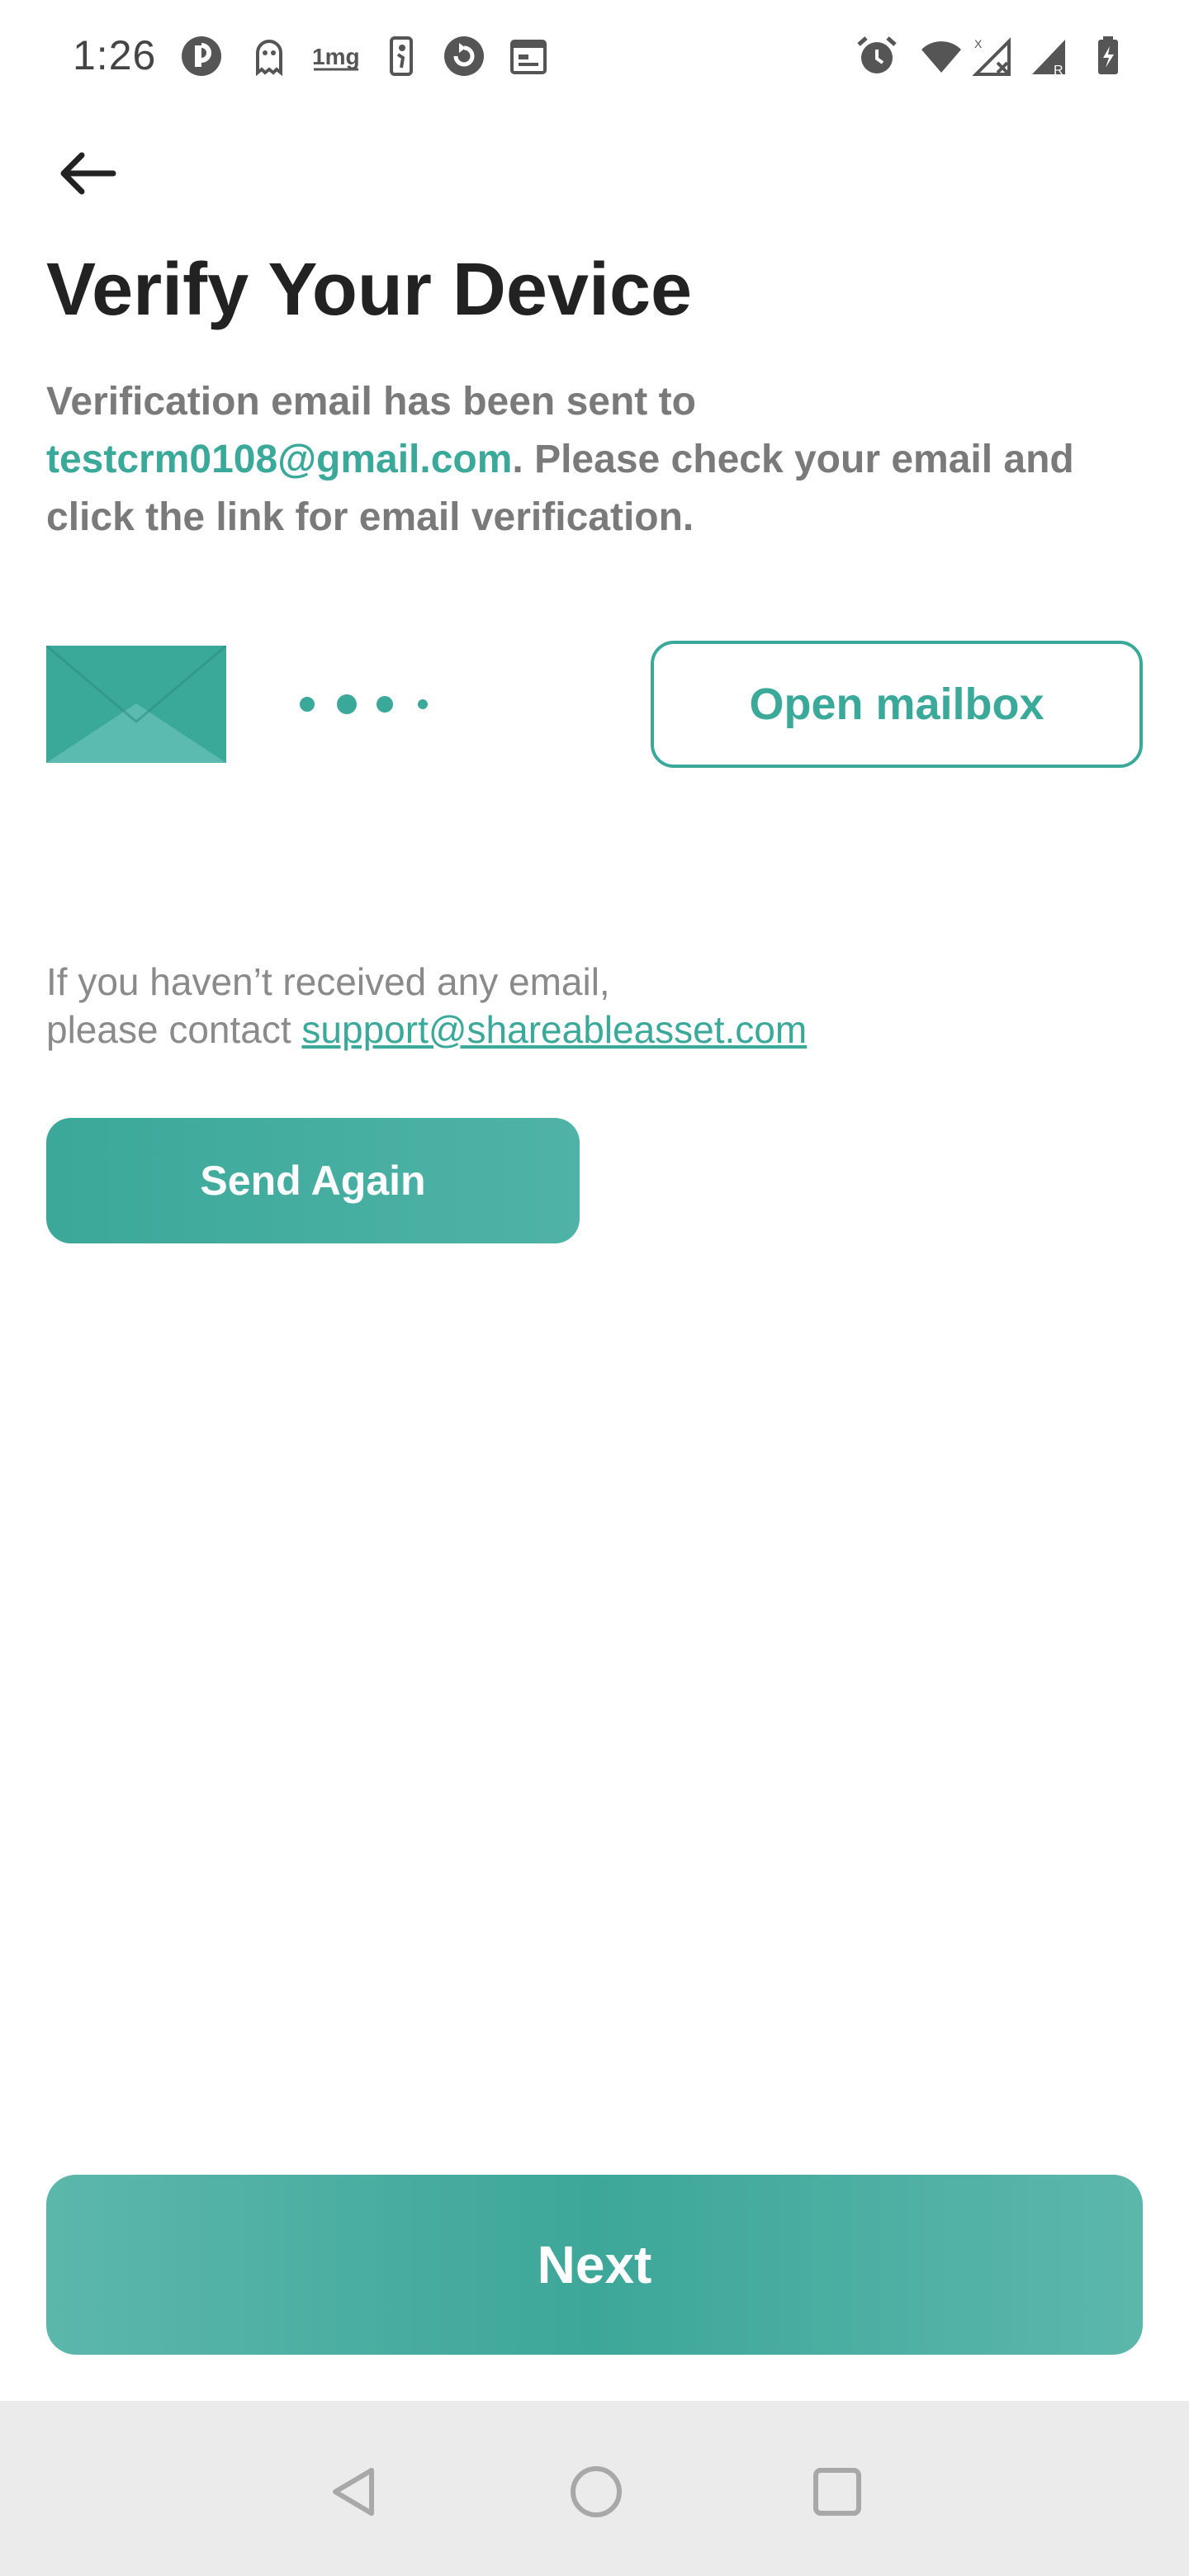  I want to click on nav-home-button, so click(596, 2492).